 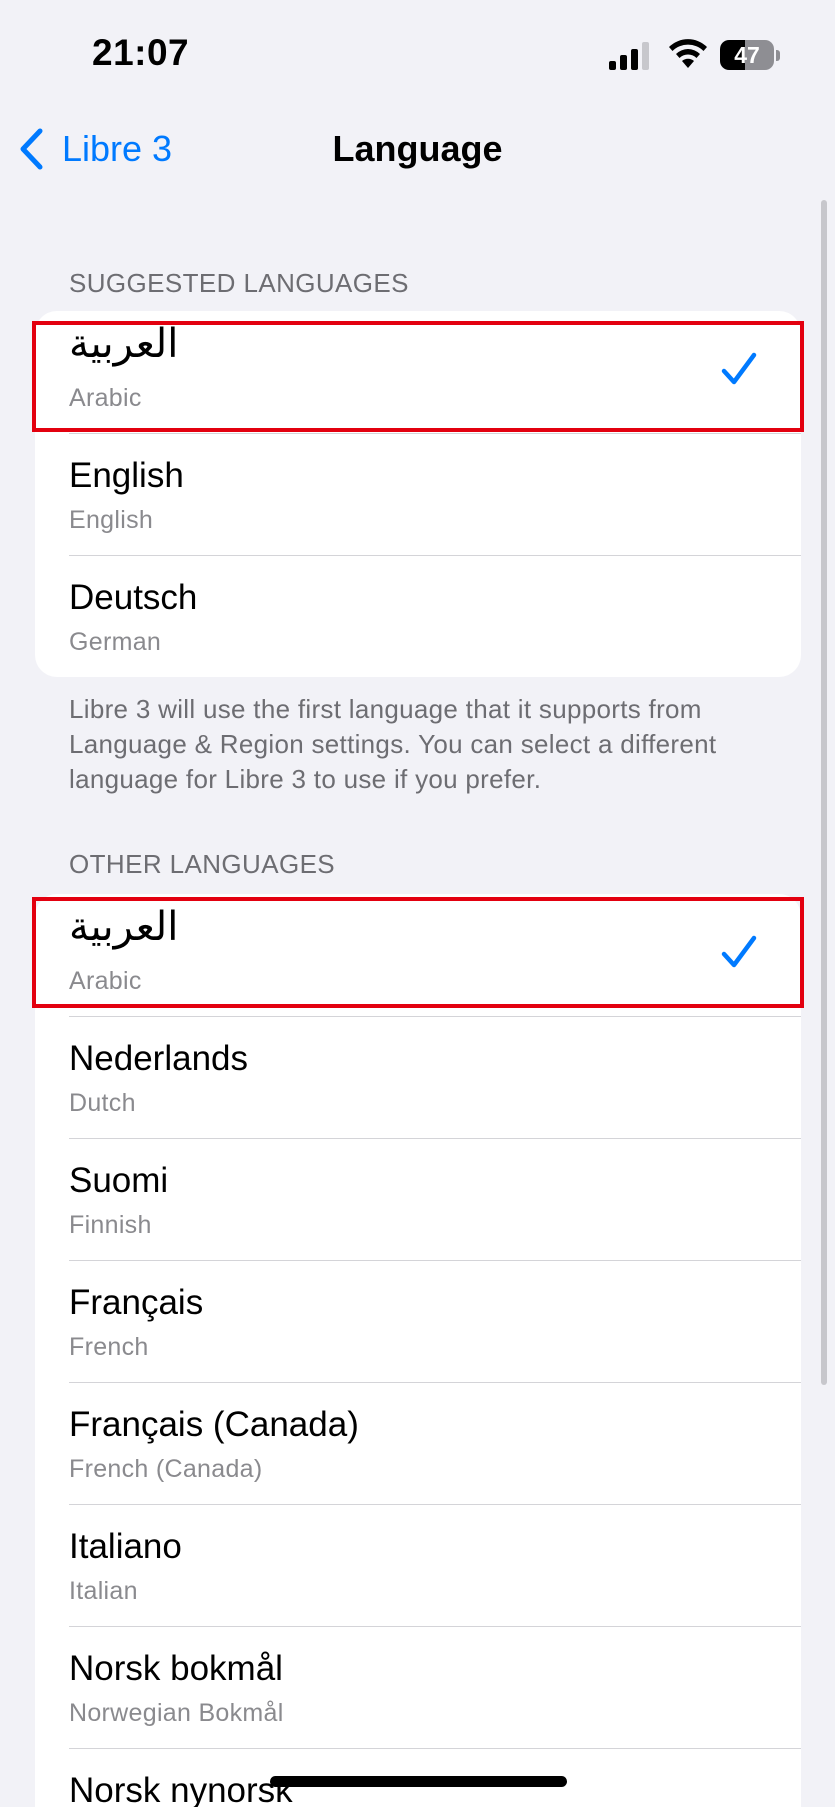 What do you see at coordinates (102, 1103) in the screenshot?
I see `language-english-name: Dutch` at bounding box center [102, 1103].